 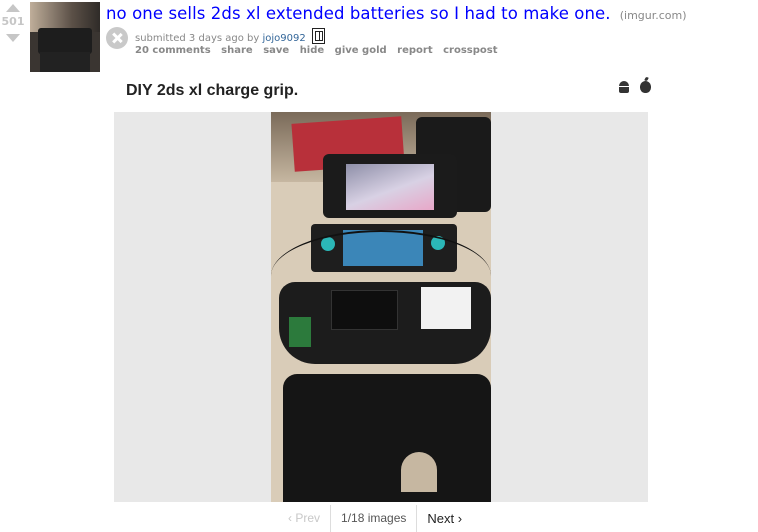 I want to click on platform-icons, so click(x=632, y=89).